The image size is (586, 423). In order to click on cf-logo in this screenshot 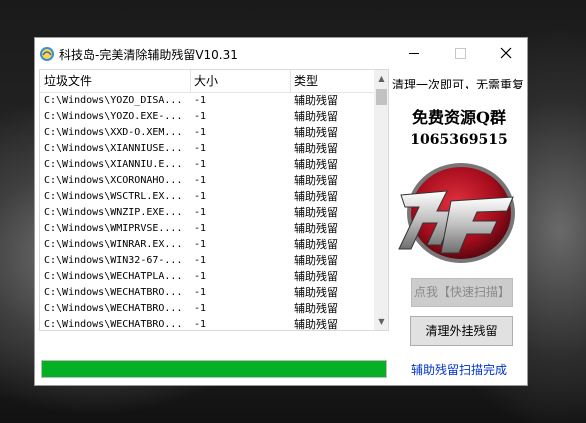, I will do `click(456, 213)`.